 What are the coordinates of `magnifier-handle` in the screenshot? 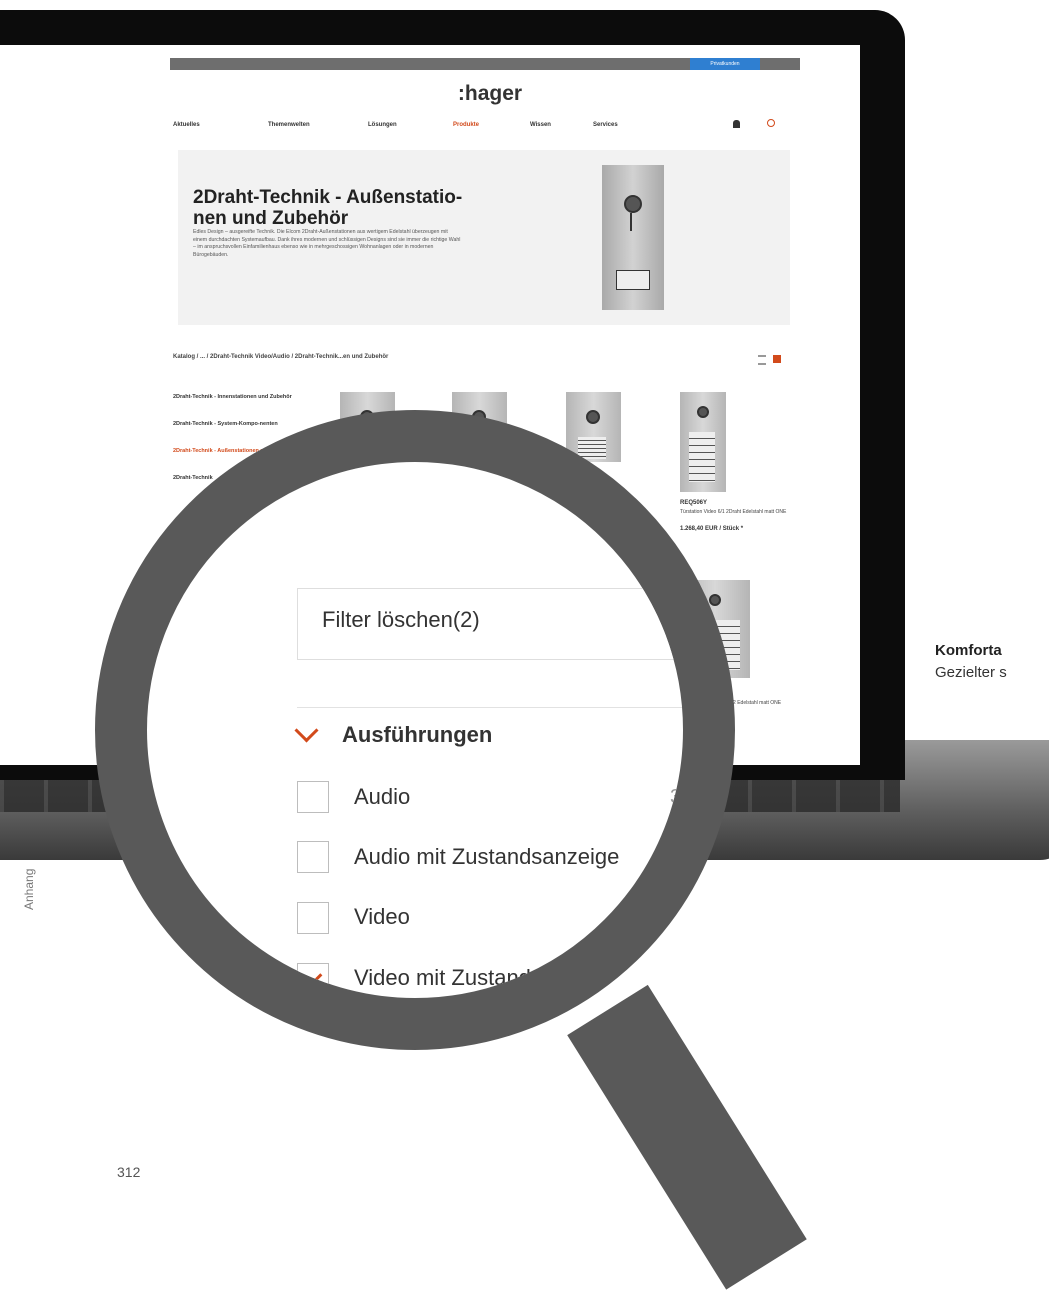 It's located at (687, 1137).